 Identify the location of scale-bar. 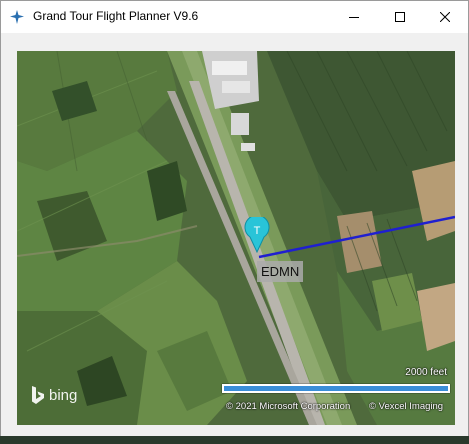
(336, 388).